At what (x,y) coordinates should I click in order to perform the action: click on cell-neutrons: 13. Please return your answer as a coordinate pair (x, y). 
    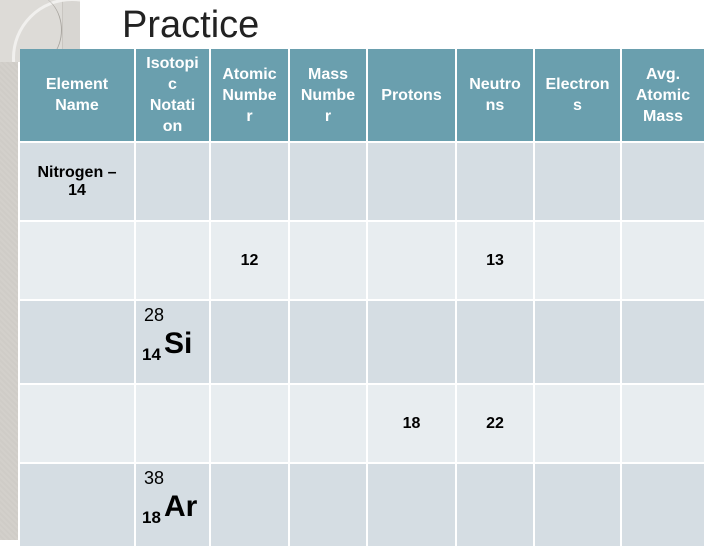
    Looking at the image, I should click on (495, 260).